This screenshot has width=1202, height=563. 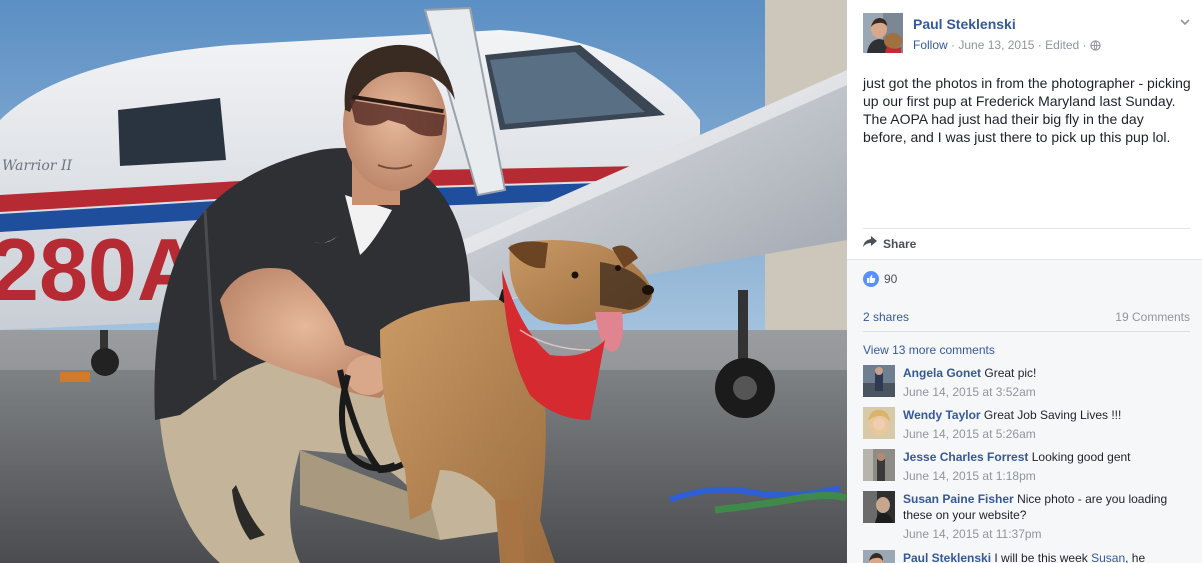 What do you see at coordinates (891, 279) in the screenshot?
I see `likes-count: 90` at bounding box center [891, 279].